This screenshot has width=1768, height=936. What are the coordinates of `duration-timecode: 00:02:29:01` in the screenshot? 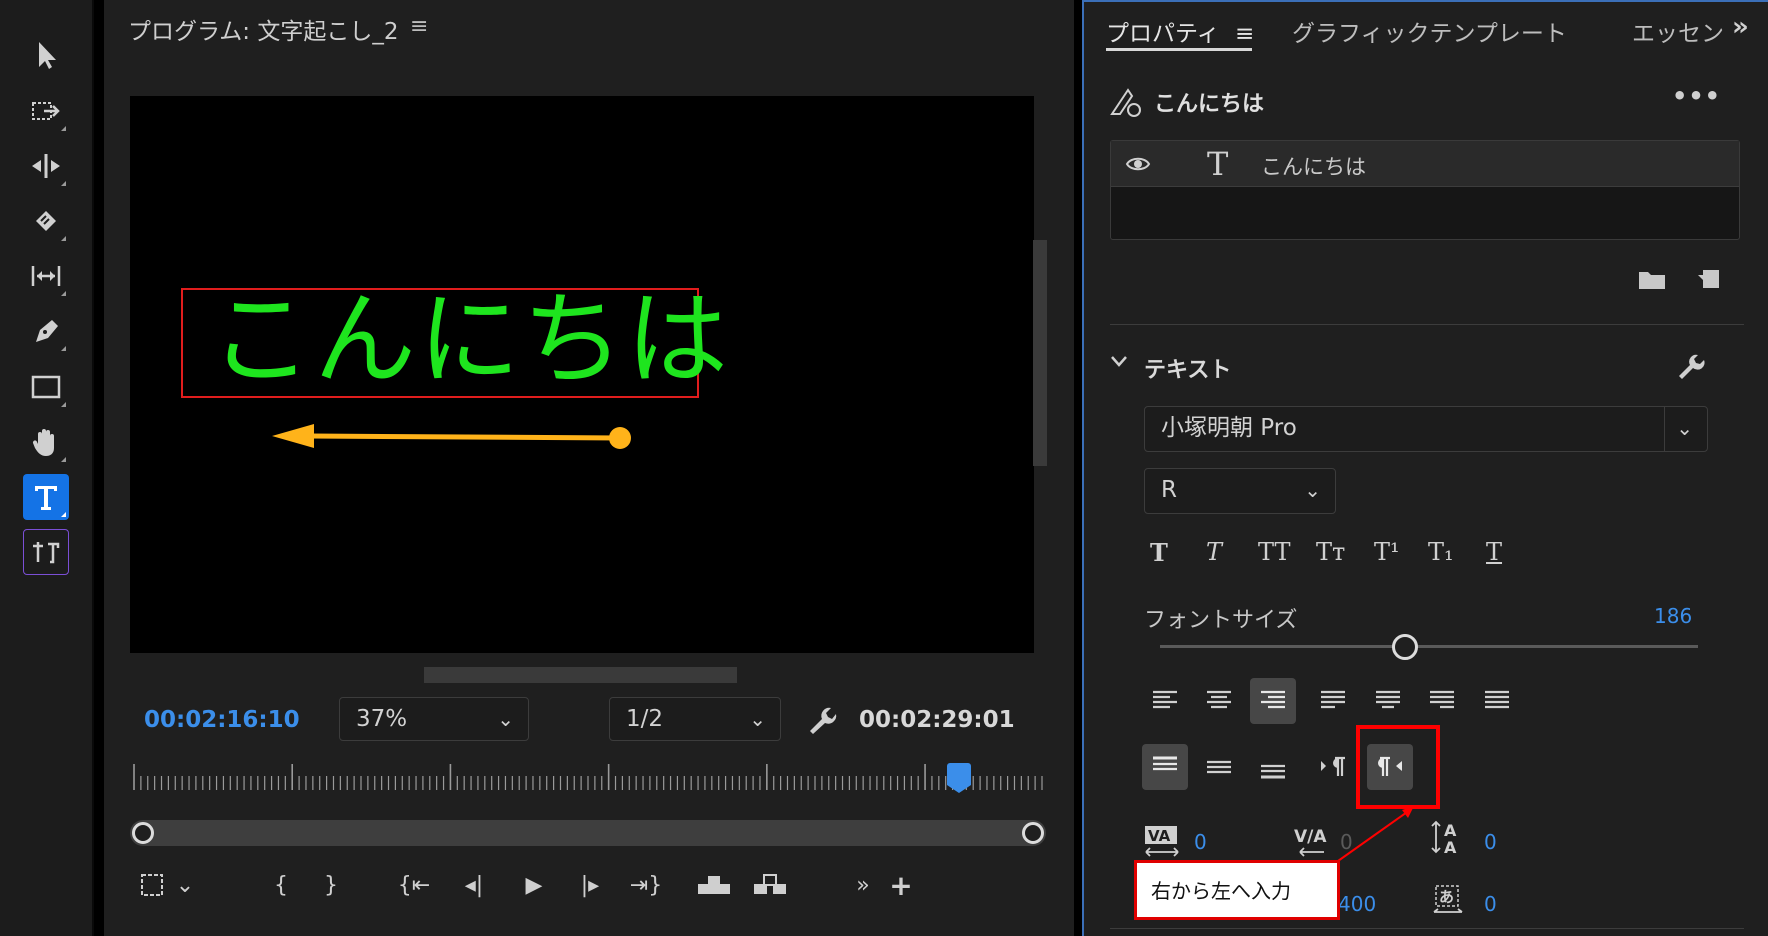 It's located at (937, 720).